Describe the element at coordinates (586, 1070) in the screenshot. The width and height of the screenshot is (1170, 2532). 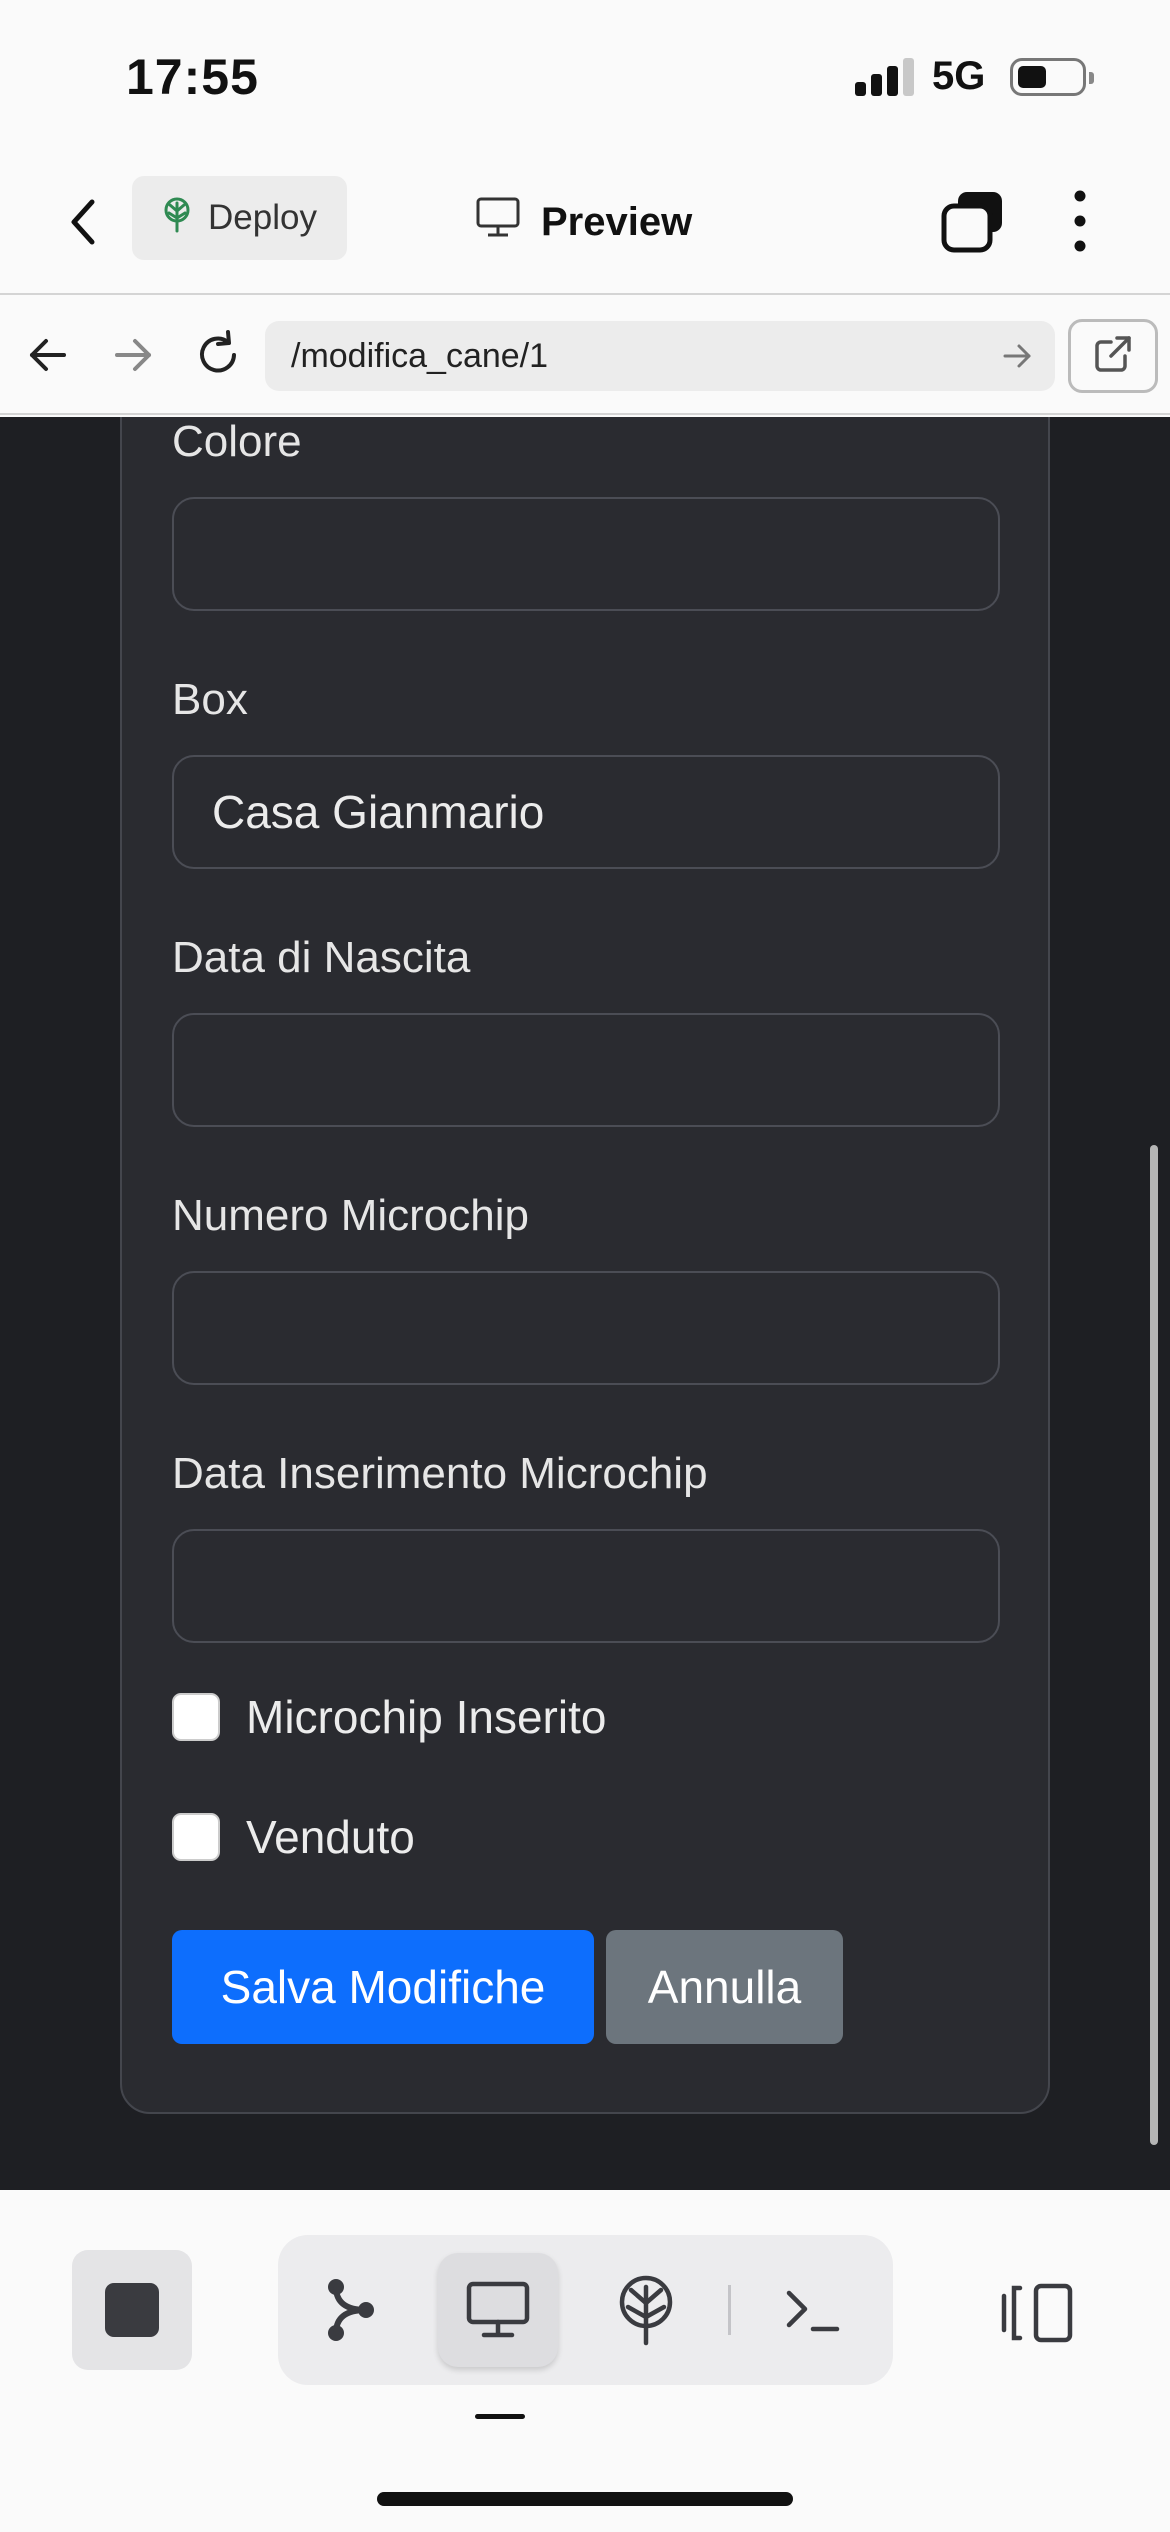
I see `birth-date-input` at that location.